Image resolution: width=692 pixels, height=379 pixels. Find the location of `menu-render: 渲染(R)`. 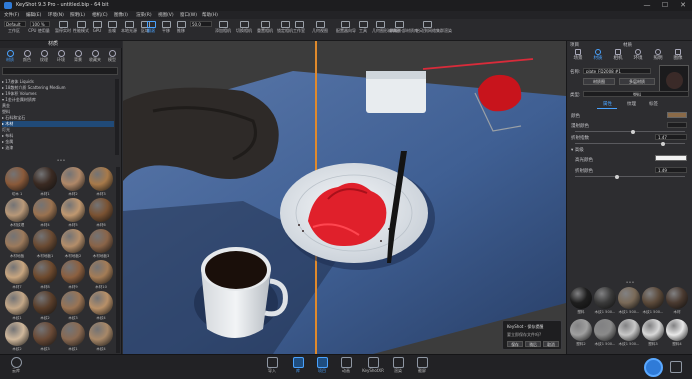

menu-render: 渲染(R) is located at coordinates (144, 15).